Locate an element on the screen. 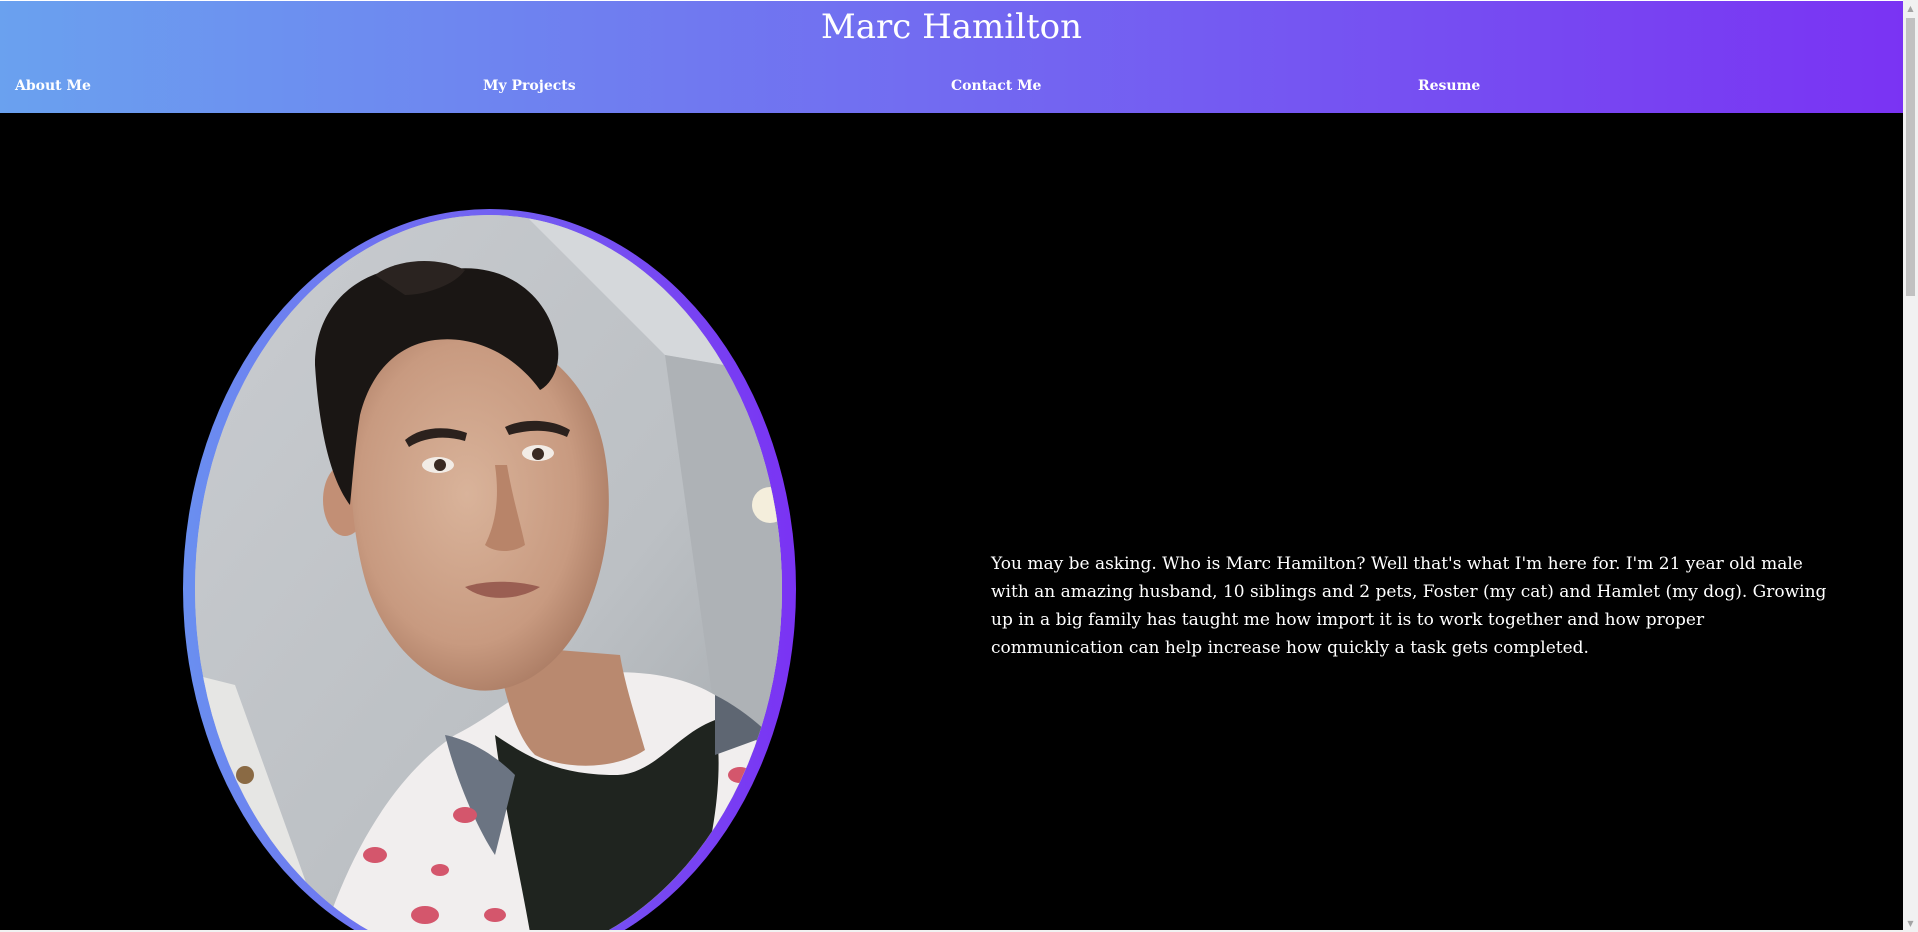 The image size is (1918, 932). vertical-scrollbar: ▲ ▼ is located at coordinates (1910, 466).